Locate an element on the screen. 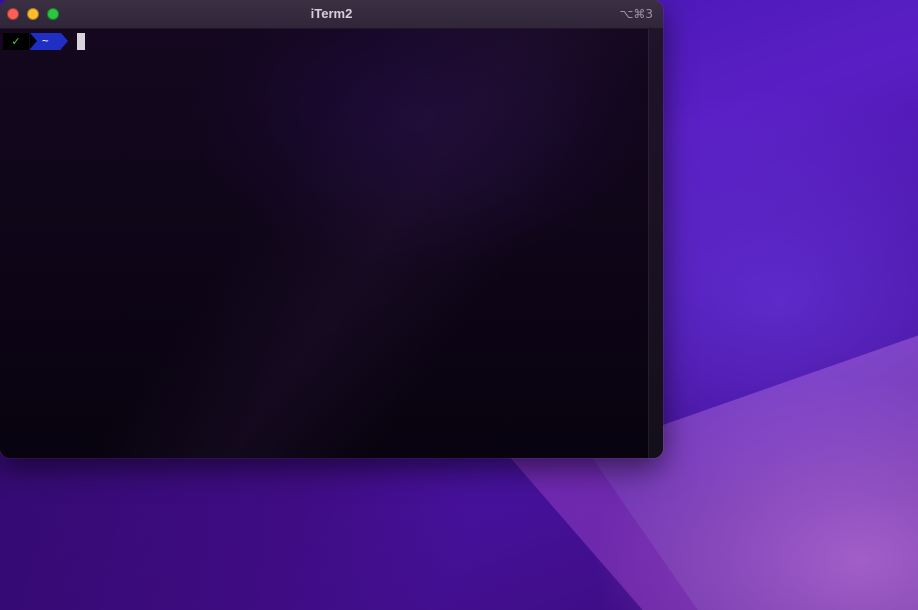  text-cursor is located at coordinates (80, 41).